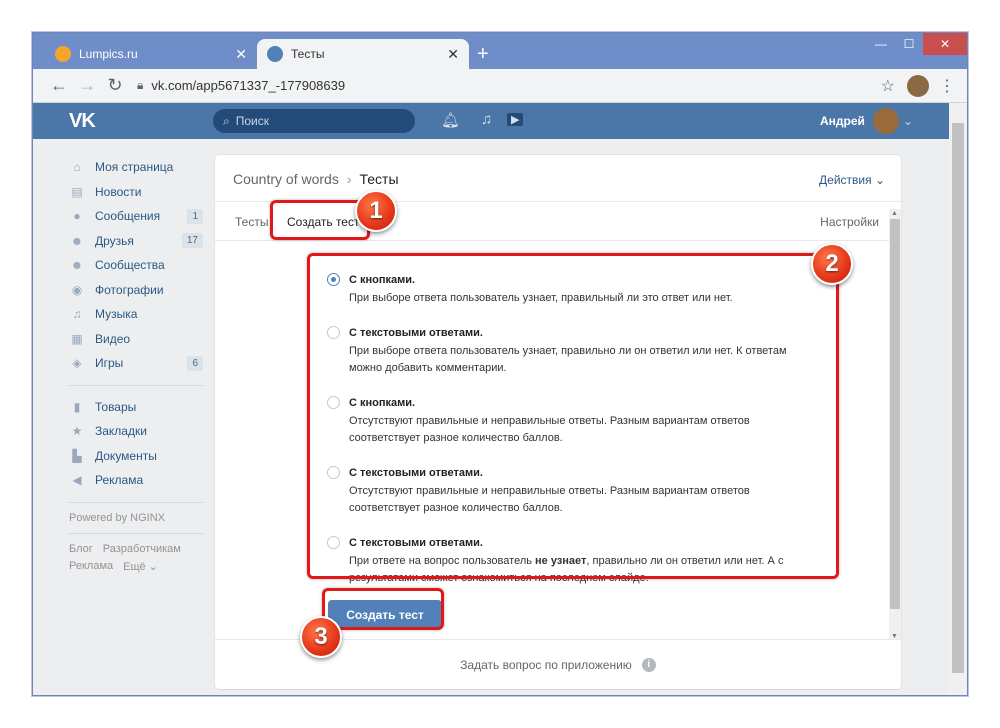 The height and width of the screenshot is (728, 1000). I want to click on goods-icon: ▮, so click(77, 406).